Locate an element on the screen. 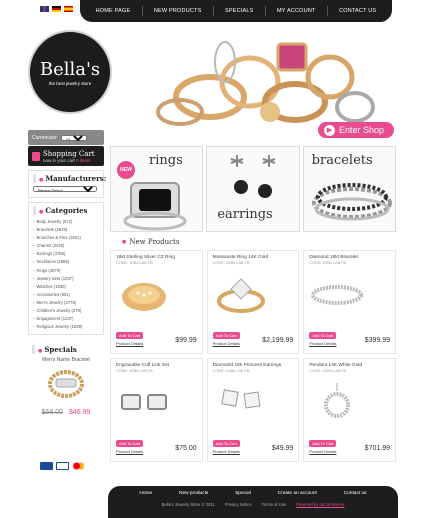 The image size is (430, 518). pearl-earrings-icon is located at coordinates (253, 176).